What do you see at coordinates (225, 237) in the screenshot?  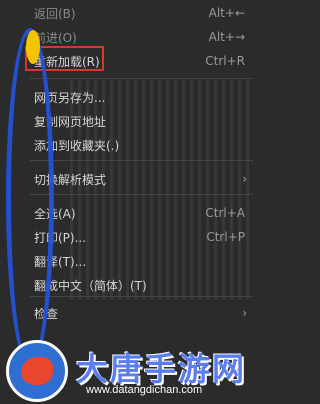 I see `menu-item-shortcut: Ctrl+P` at bounding box center [225, 237].